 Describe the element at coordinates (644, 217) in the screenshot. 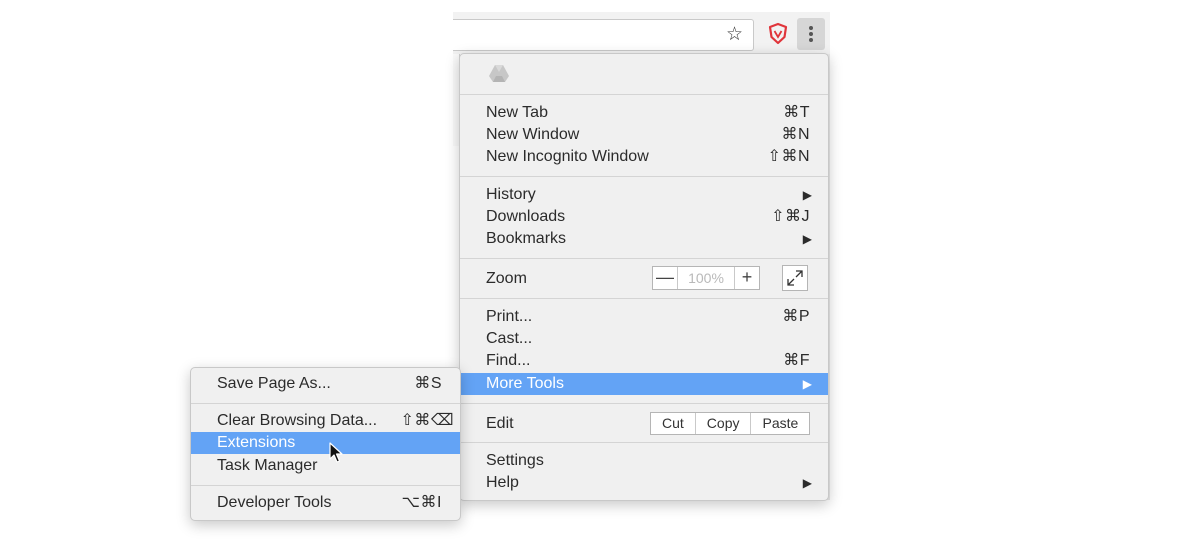

I see `menu-item-downloads: Downloads ⇧⌘J` at that location.